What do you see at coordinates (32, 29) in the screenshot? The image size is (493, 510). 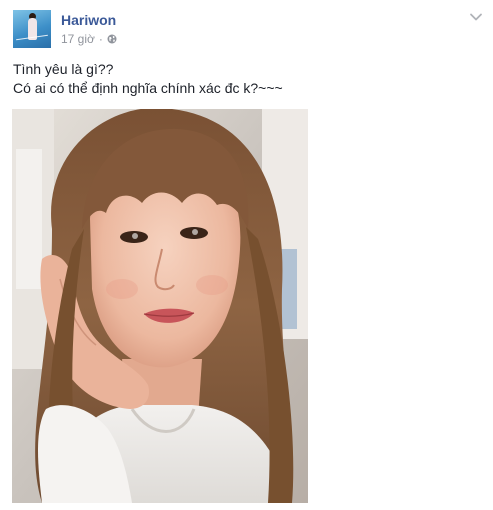 I see `avatar` at bounding box center [32, 29].